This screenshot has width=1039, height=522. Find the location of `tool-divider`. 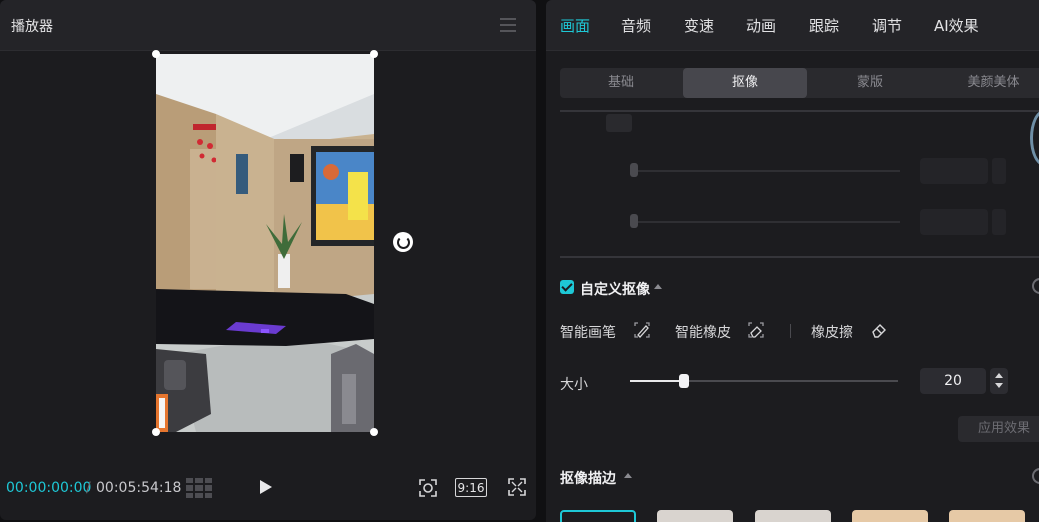

tool-divider is located at coordinates (790, 331).